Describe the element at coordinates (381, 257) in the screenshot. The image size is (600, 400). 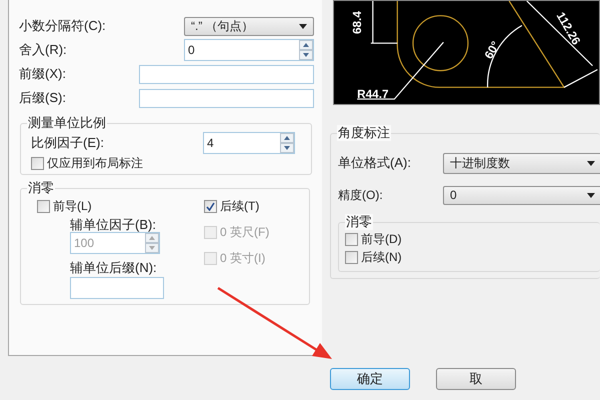
I see `checkbox-label: 后续(N)` at that location.